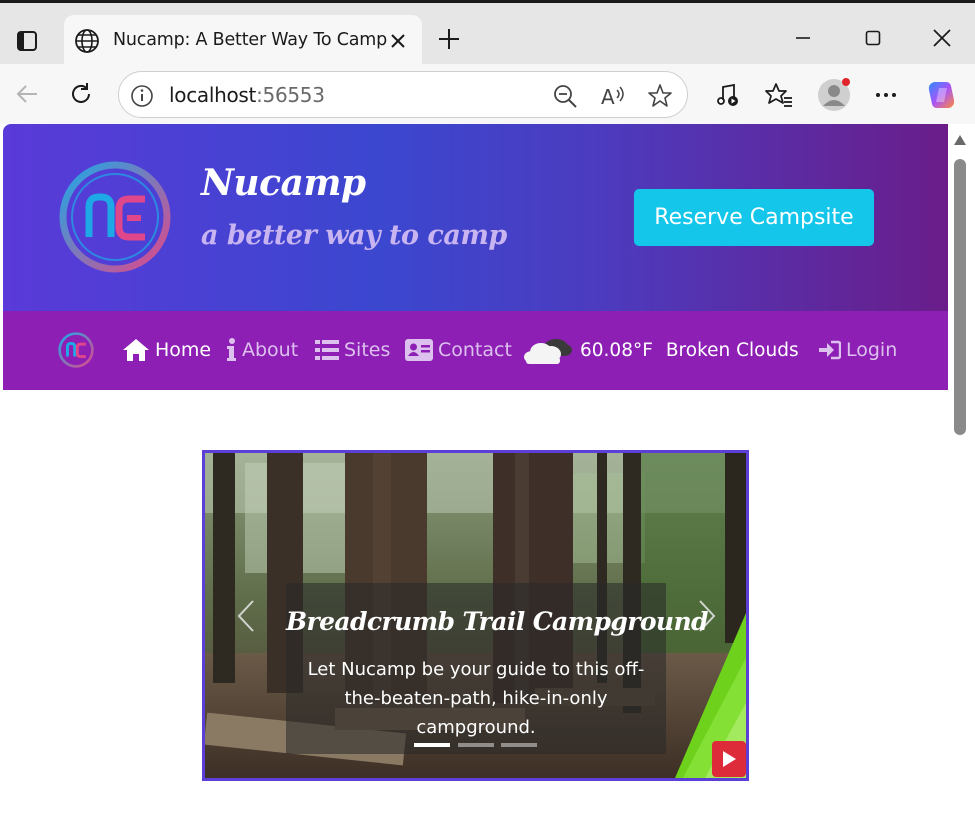 The width and height of the screenshot is (975, 815). I want to click on page-scrollbar, so click(961, 469).